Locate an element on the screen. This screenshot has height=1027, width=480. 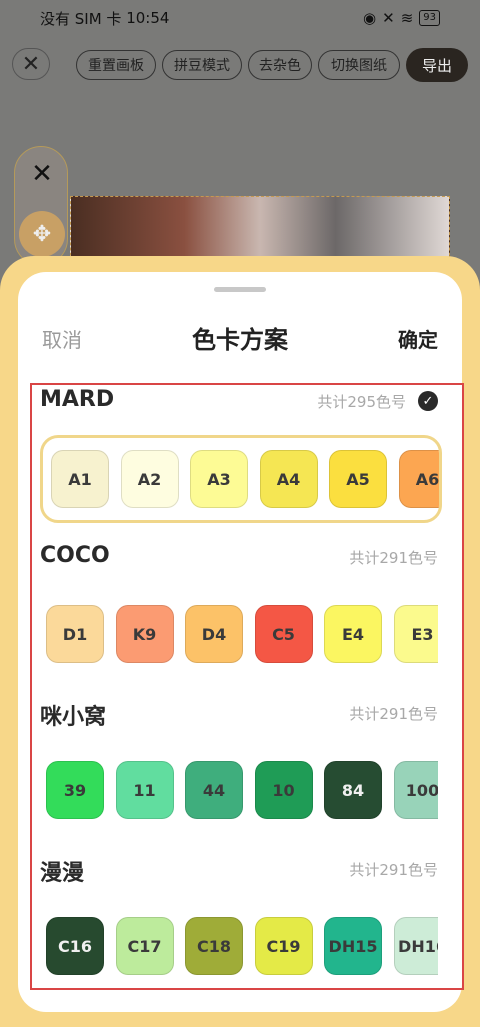
scheme-option: 漫漫 共计291色号 C16C17C18C19DH15DH16 is located at coordinates (247, 920).